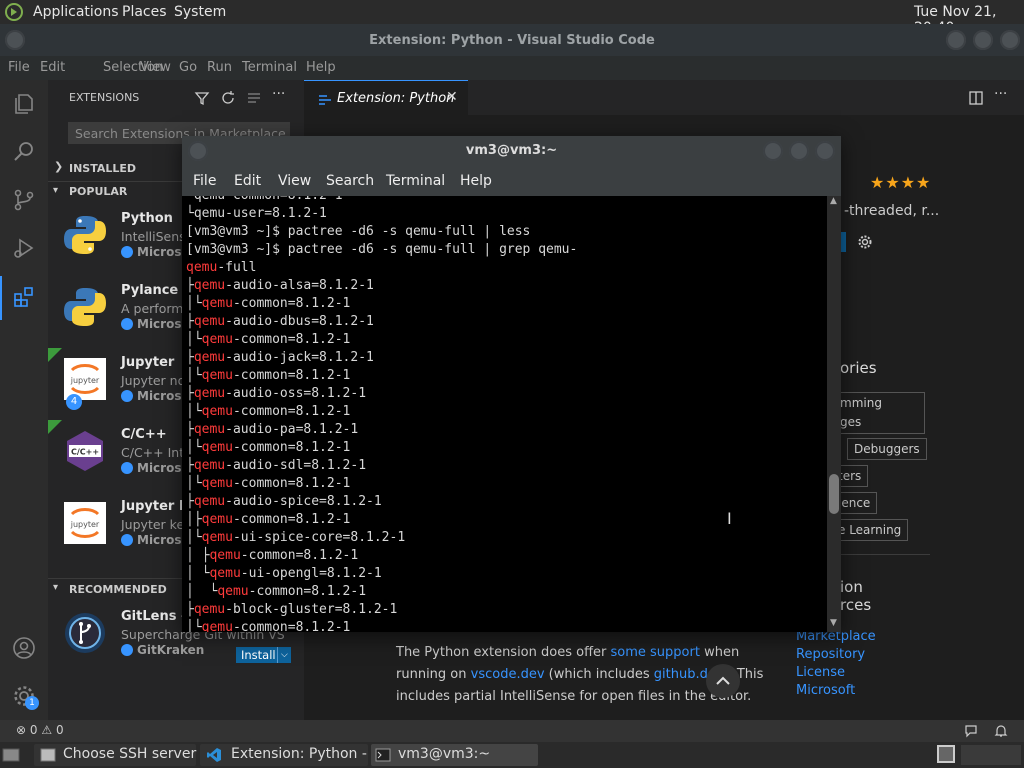  I want to click on microsoft-link: Microsoft, so click(825, 690).